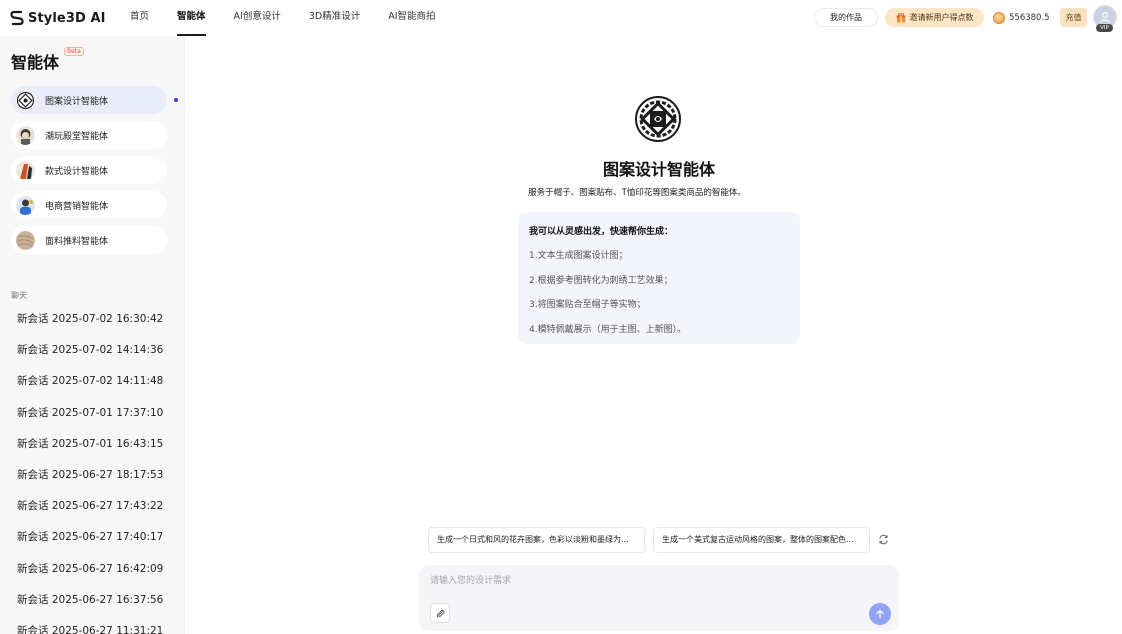 This screenshot has width=1122, height=634. Describe the element at coordinates (1073, 17) in the screenshot. I see `recharge-button: 充值` at that location.